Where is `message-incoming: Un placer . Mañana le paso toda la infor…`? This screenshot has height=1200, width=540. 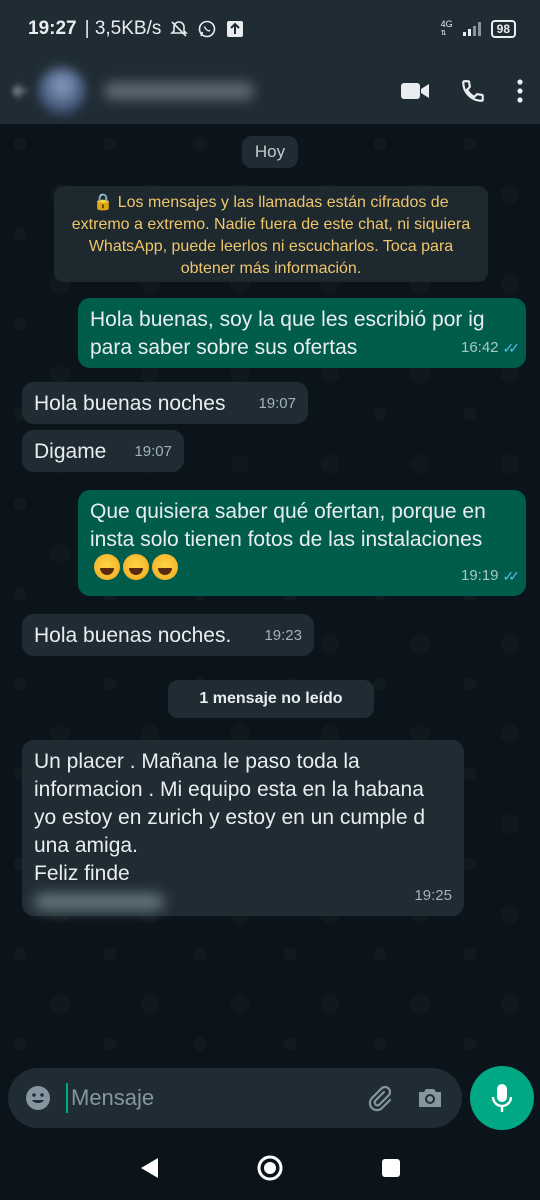 message-incoming: Un placer . Mañana le paso toda la infor… is located at coordinates (243, 828).